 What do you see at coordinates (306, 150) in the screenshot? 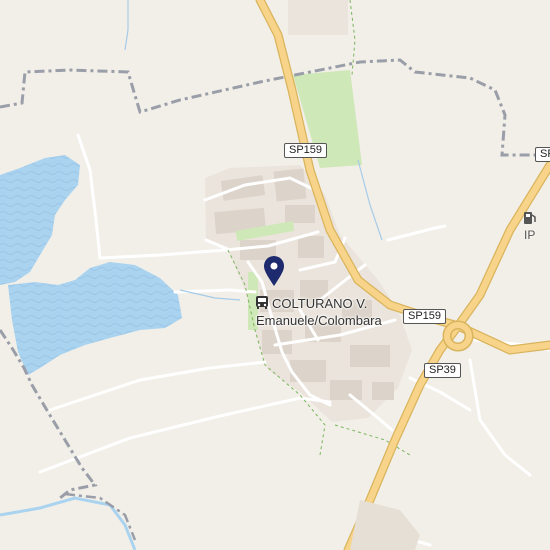
I see `road-shield-sp159-north: SP159` at bounding box center [306, 150].